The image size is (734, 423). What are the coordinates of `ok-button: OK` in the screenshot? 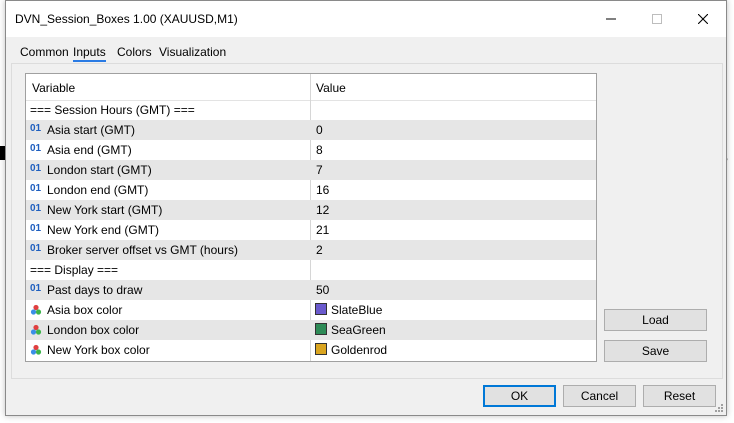 It's located at (519, 396).